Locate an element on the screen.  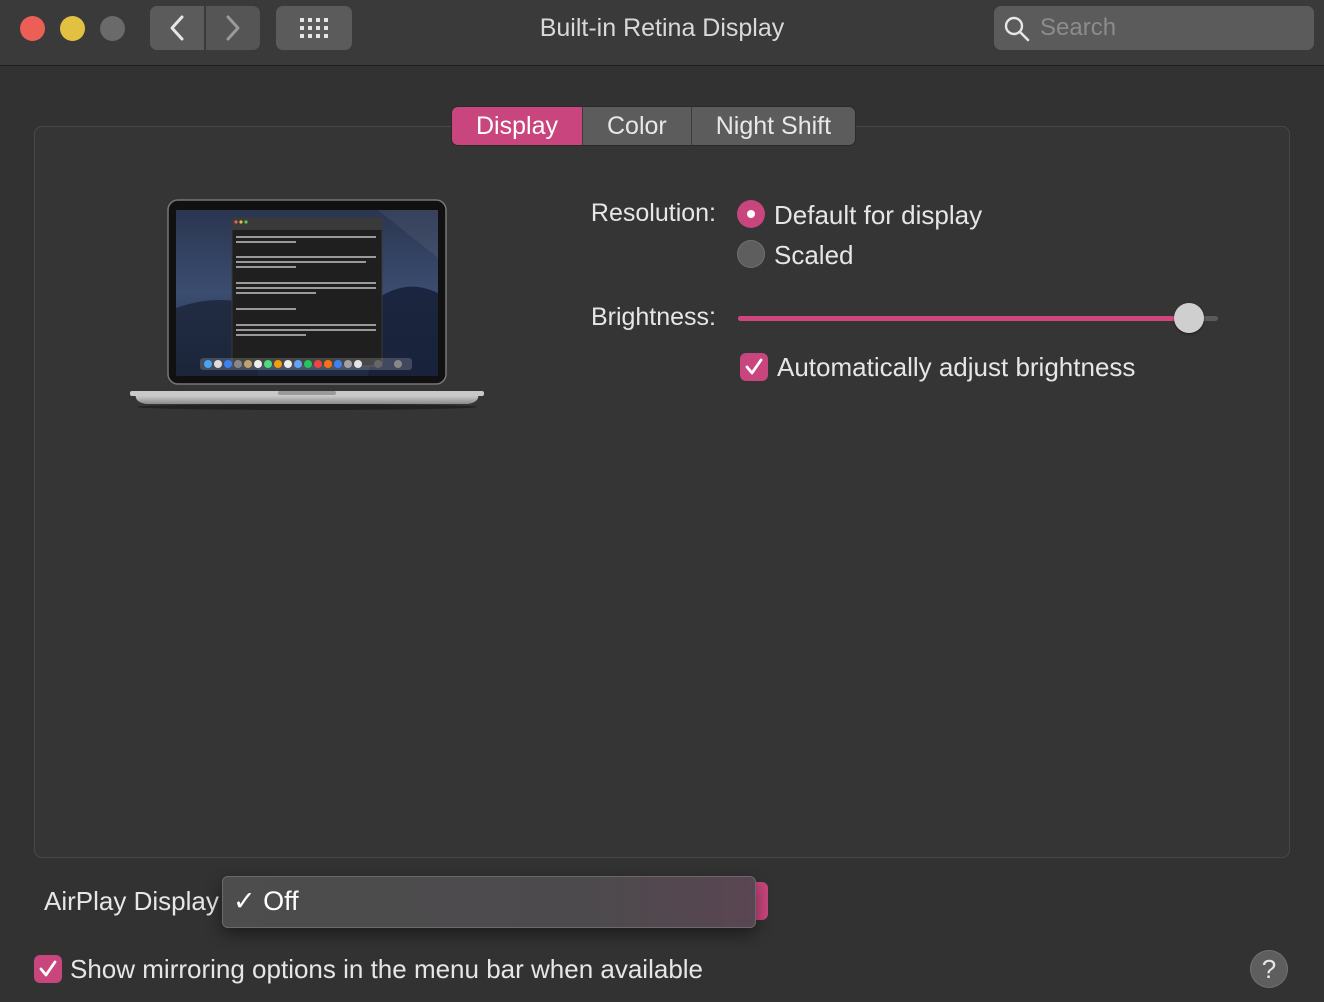
tab-bar: Display Color Night Shift is located at coordinates (654, 126).